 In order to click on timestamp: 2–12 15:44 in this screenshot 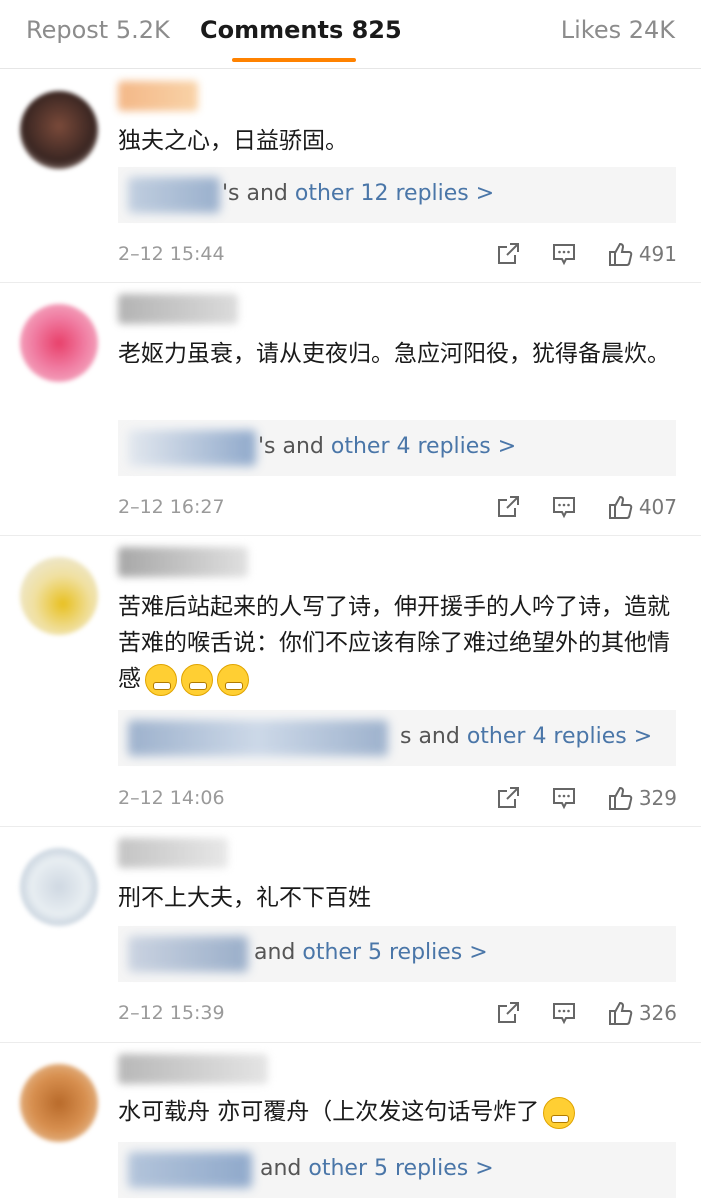, I will do `click(171, 254)`.